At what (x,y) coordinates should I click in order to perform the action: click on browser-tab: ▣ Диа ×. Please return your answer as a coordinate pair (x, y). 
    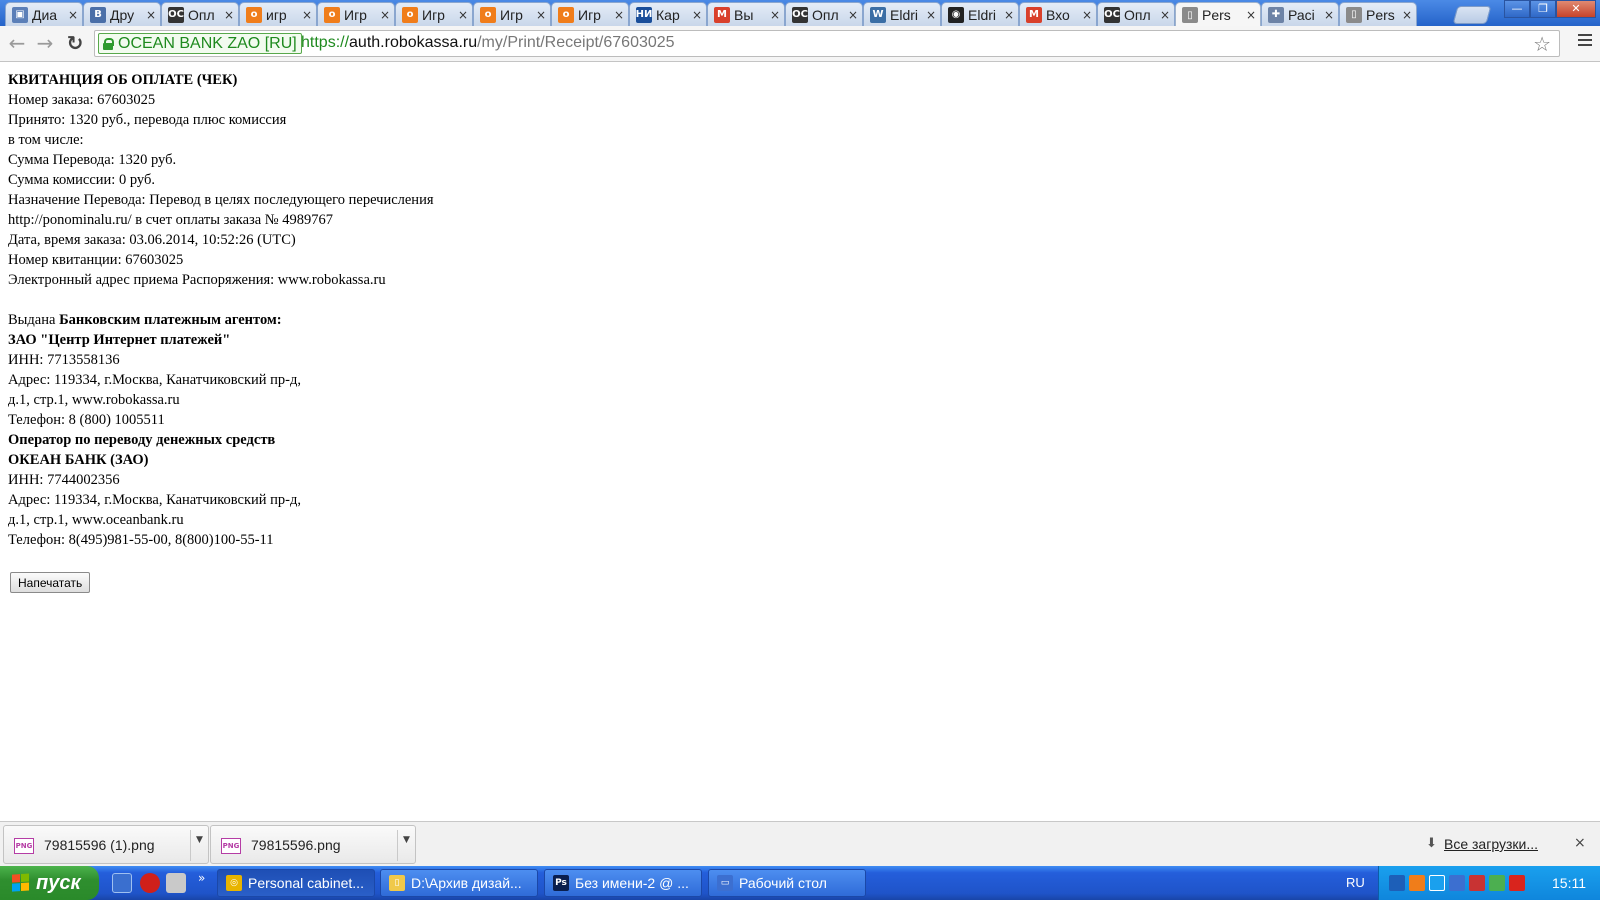
    Looking at the image, I should click on (44, 14).